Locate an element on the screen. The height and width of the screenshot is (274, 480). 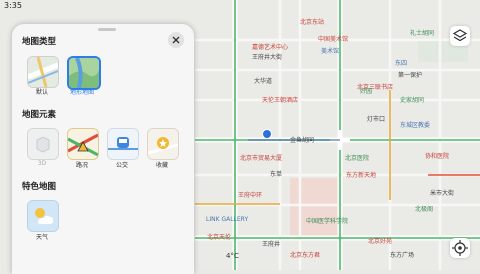
map-label: 王府井大街 is located at coordinates (267, 57).